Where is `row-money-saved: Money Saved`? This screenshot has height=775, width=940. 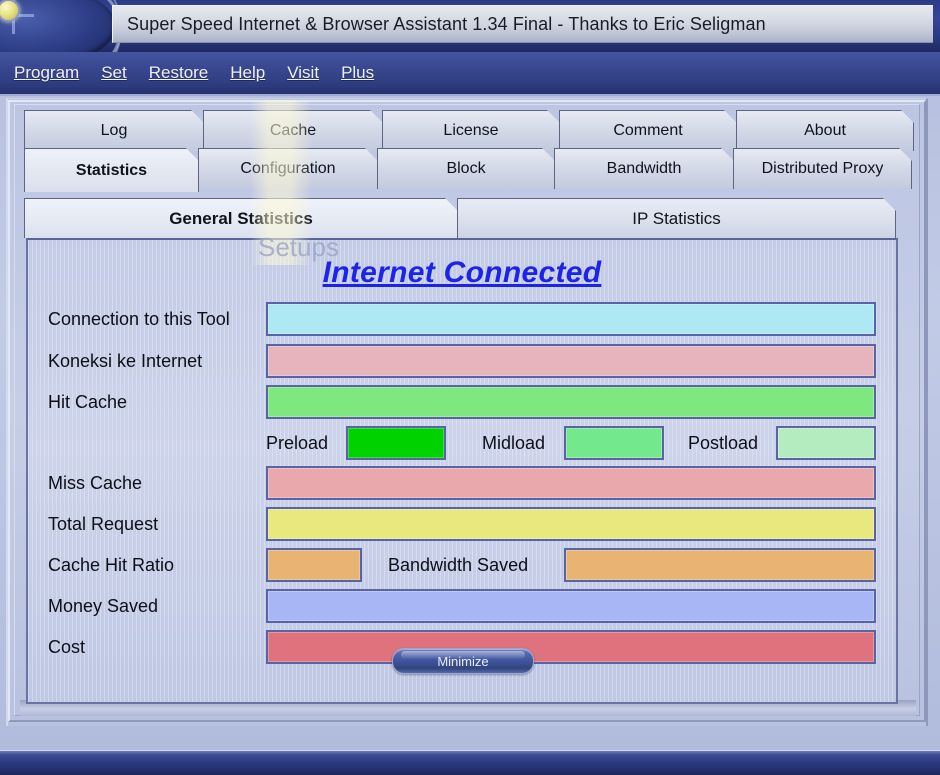 row-money-saved: Money Saved is located at coordinates (462, 606).